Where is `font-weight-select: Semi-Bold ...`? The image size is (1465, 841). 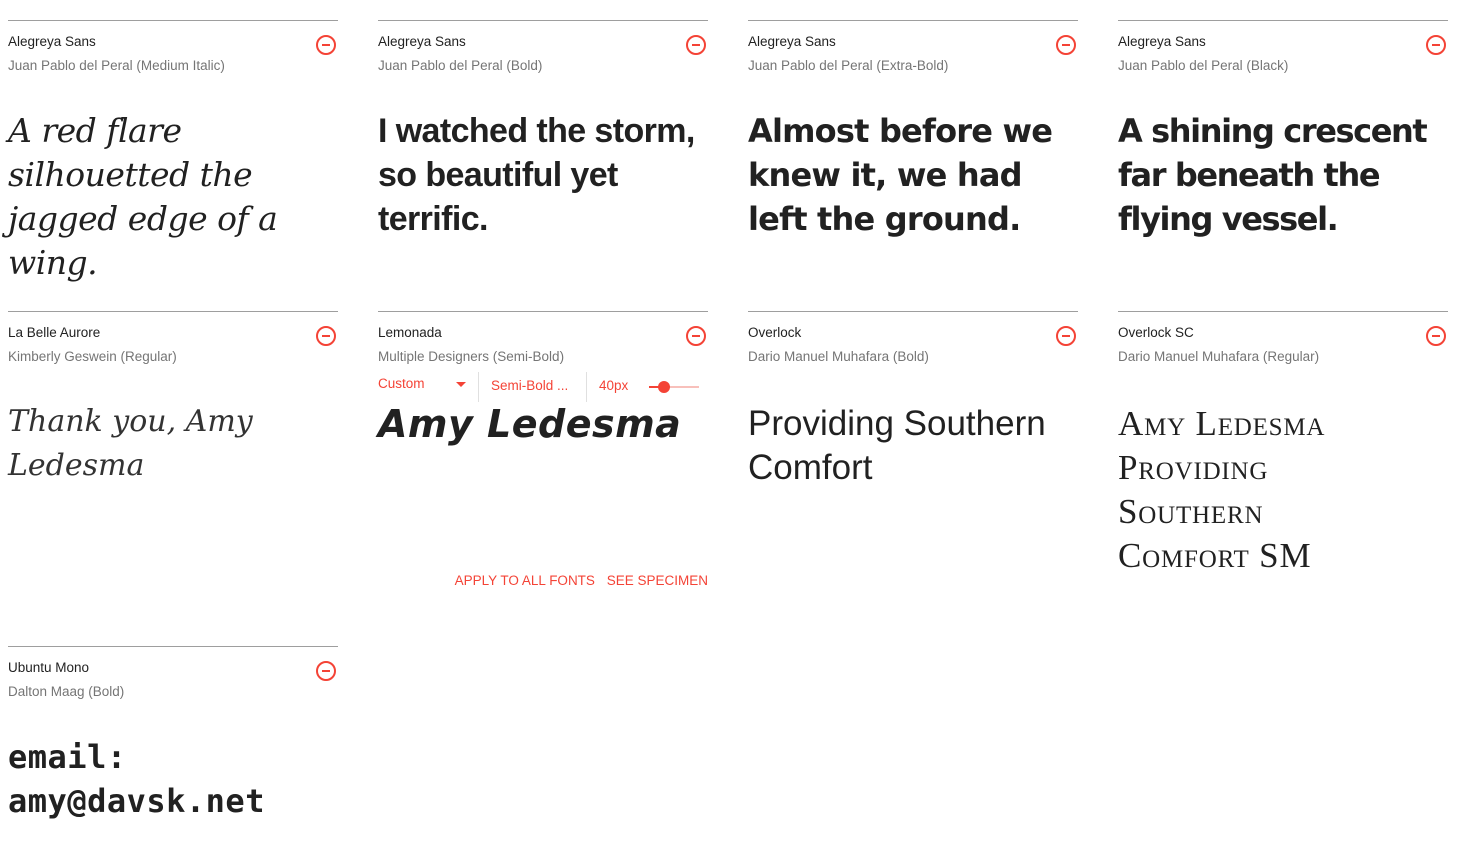
font-weight-select: Semi-Bold ... is located at coordinates (532, 387).